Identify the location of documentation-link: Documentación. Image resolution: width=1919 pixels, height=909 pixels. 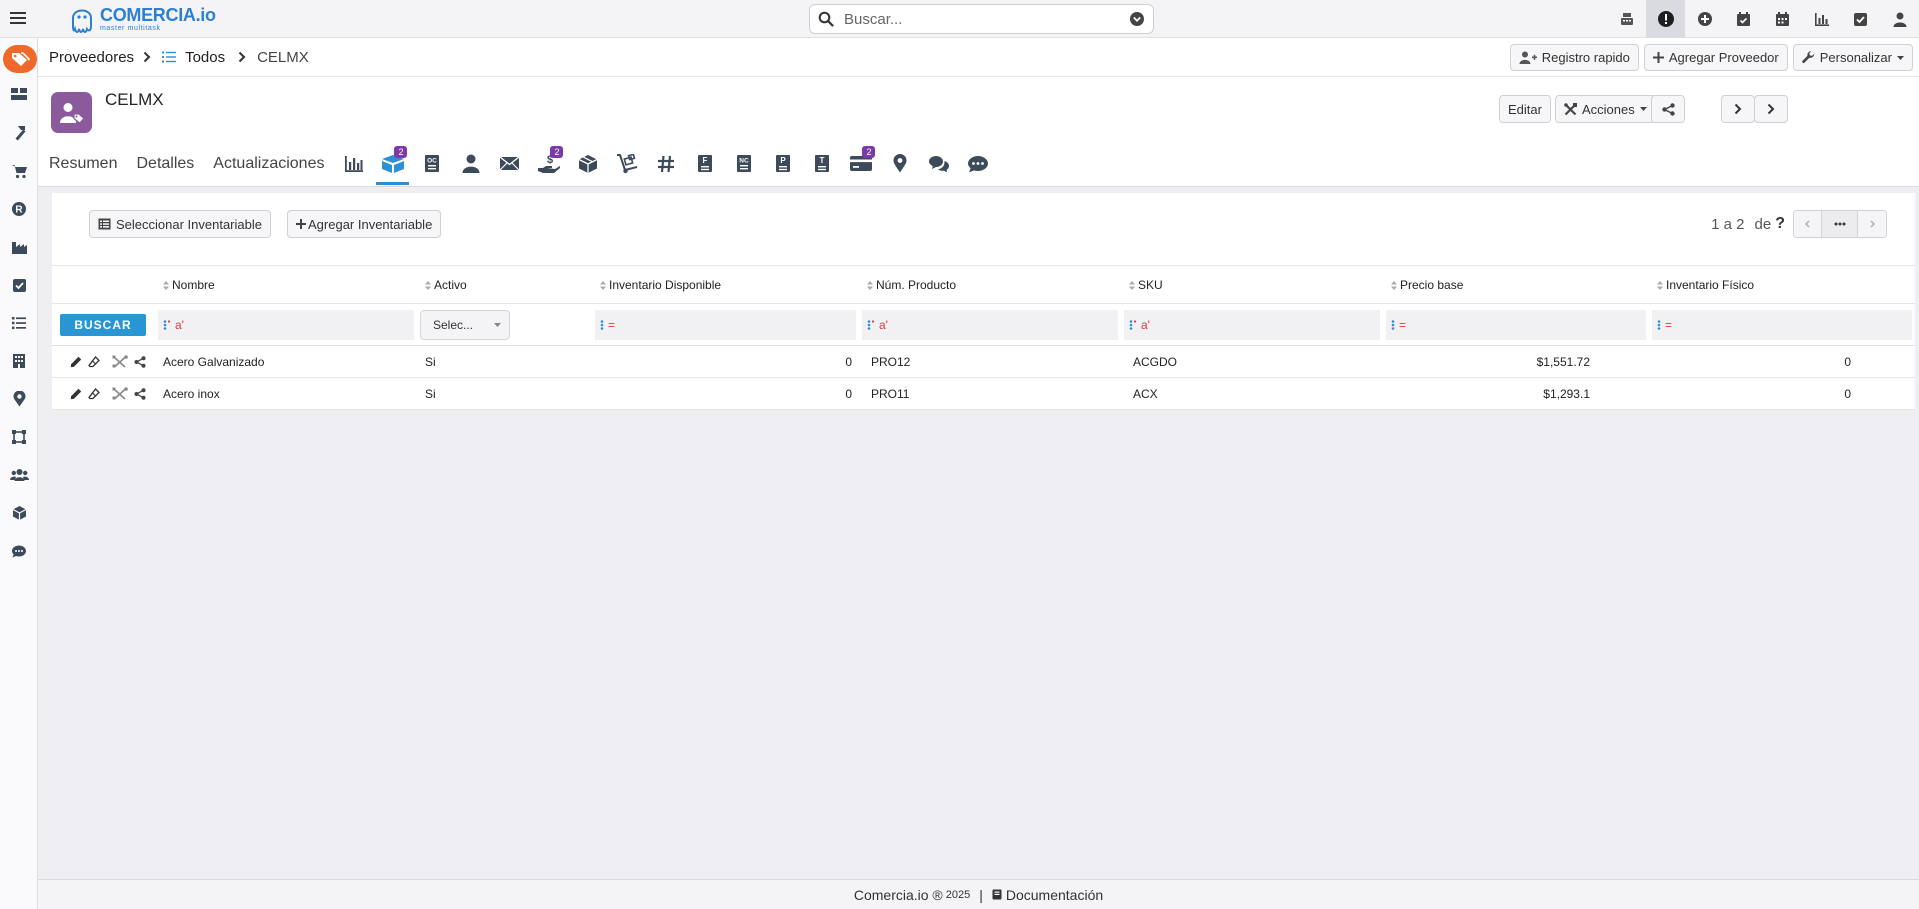
(1047, 895).